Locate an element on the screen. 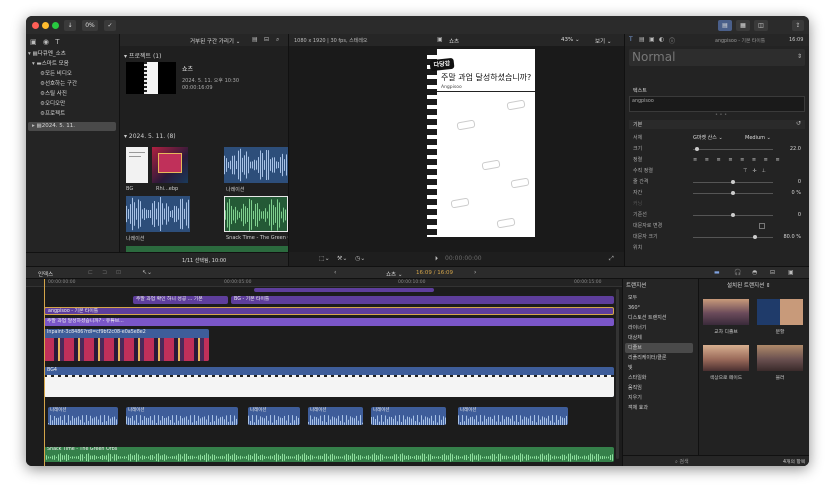 The height and width of the screenshot is (500, 835). allcaps-checkbox is located at coordinates (762, 226).